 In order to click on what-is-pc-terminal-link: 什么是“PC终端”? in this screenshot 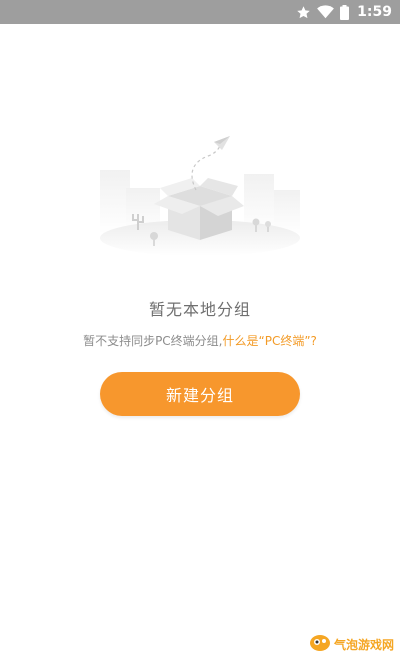, I will do `click(270, 341)`.